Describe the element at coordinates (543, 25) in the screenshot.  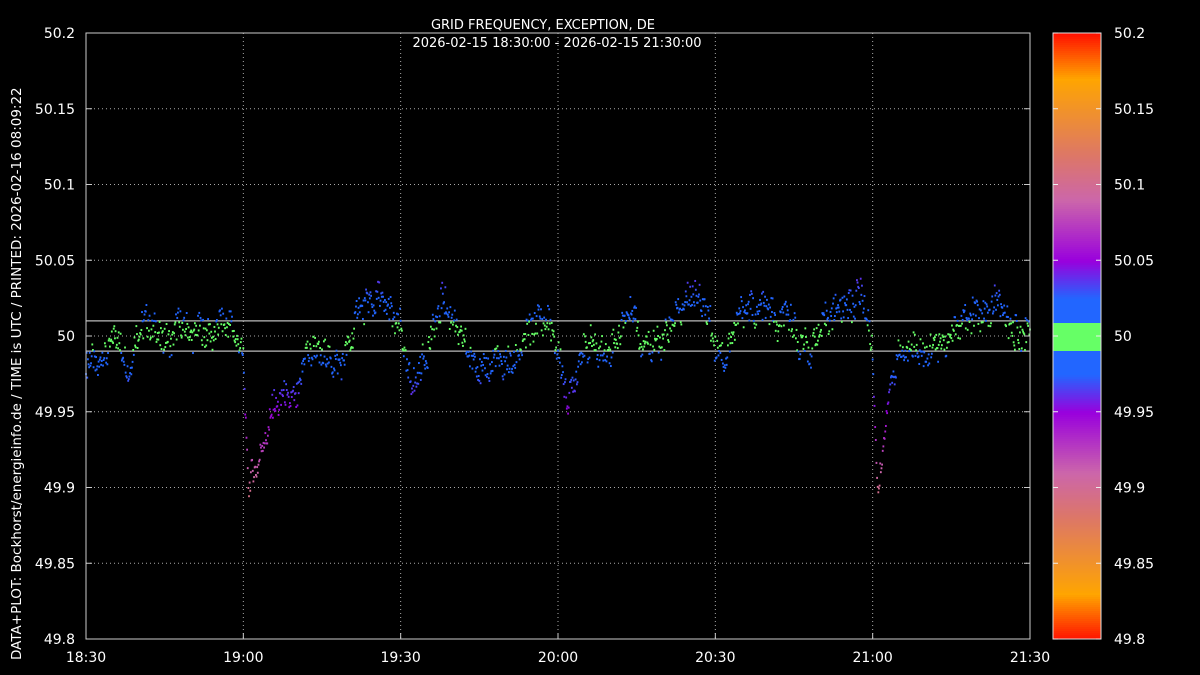
I see `chart-title: GRID FREQUENCY, EXCEPTION, DE` at that location.